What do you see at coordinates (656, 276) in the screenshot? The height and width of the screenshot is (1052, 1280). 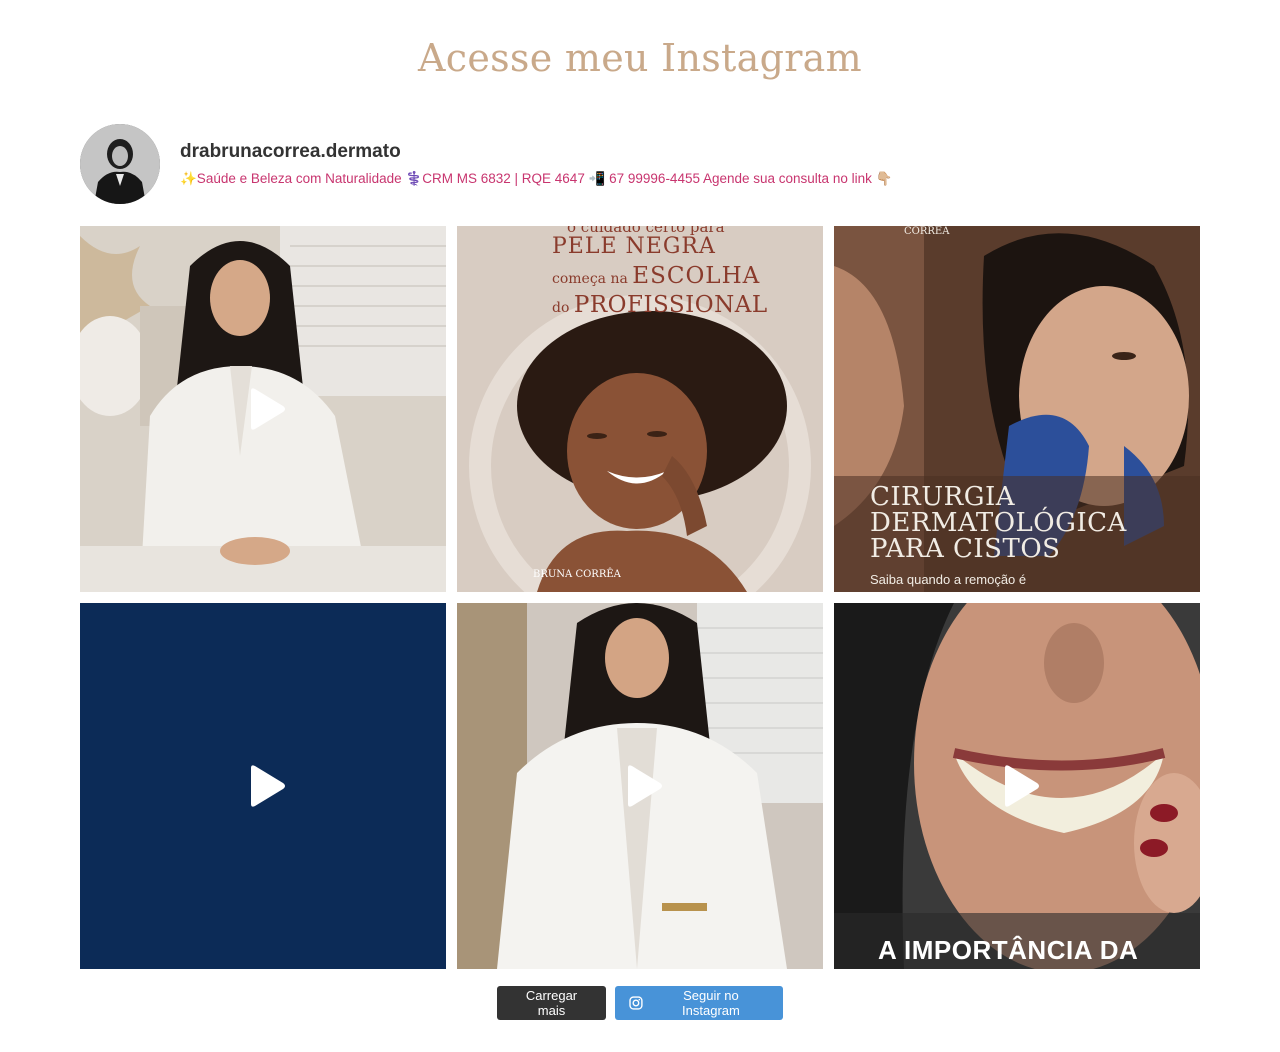 I see `post-overlay-text: começa na ESCOLHA` at bounding box center [656, 276].